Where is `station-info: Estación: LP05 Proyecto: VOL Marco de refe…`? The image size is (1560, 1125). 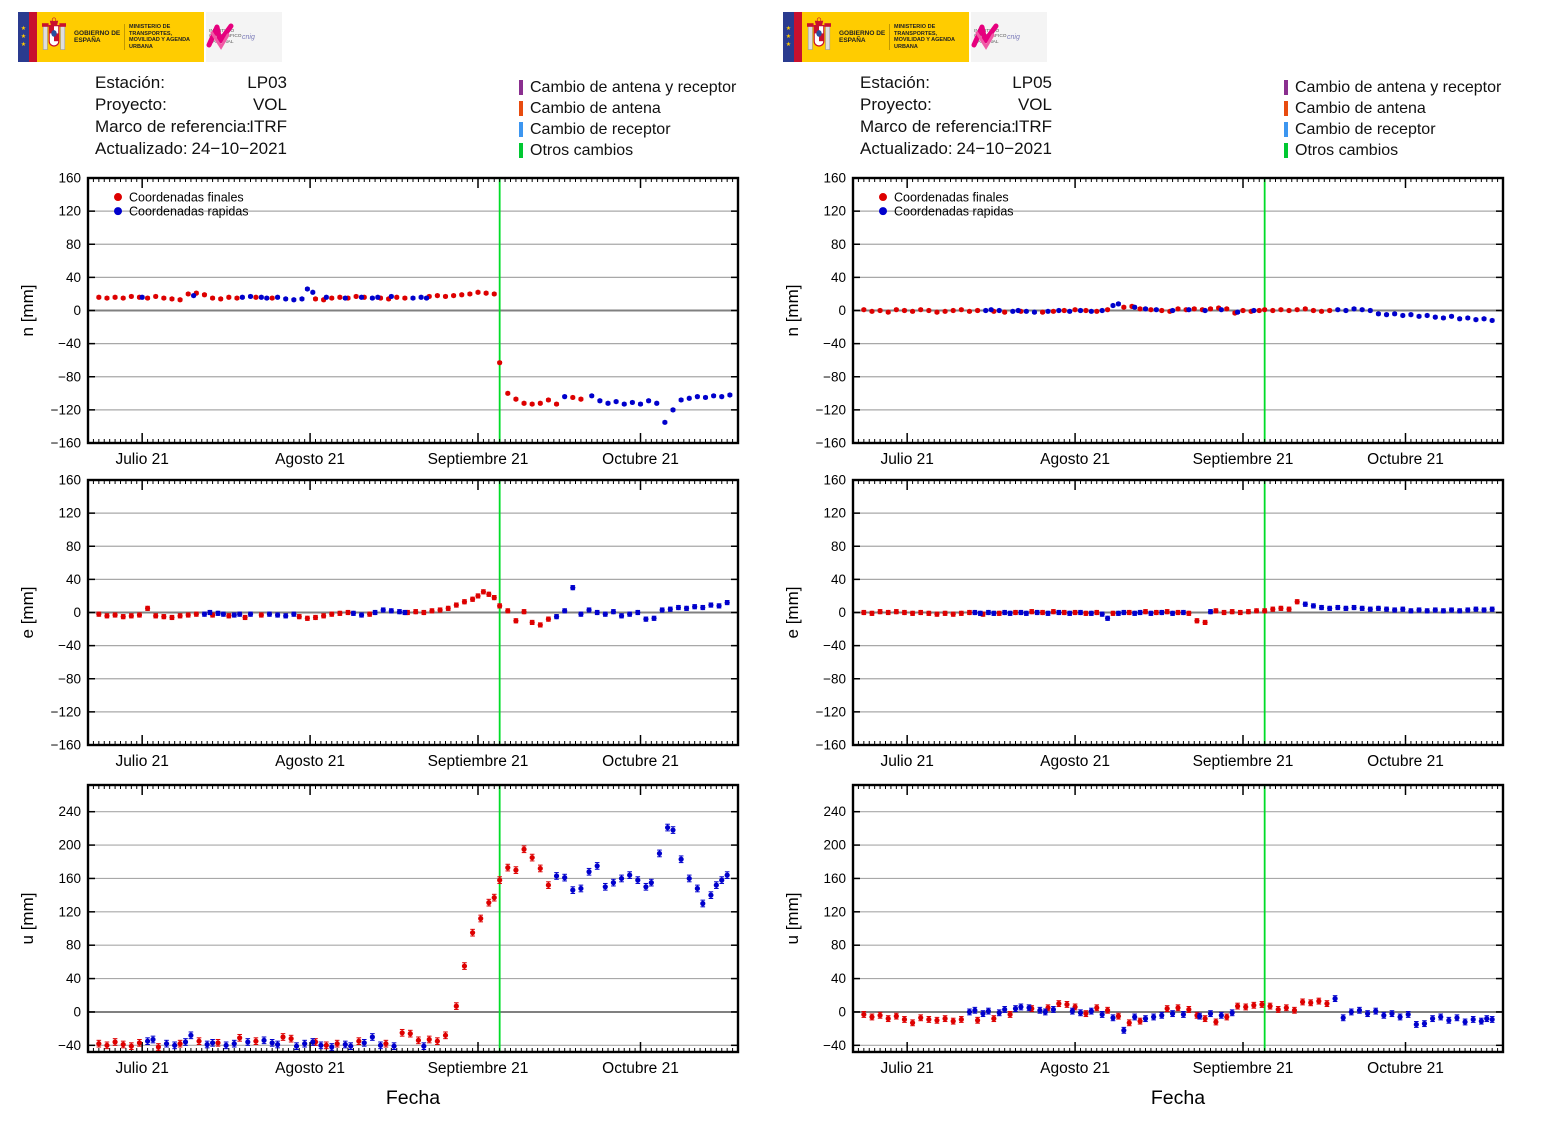
station-info: Estación: LP05 Proyecto: VOL Marco de refe… is located at coordinates (956, 117).